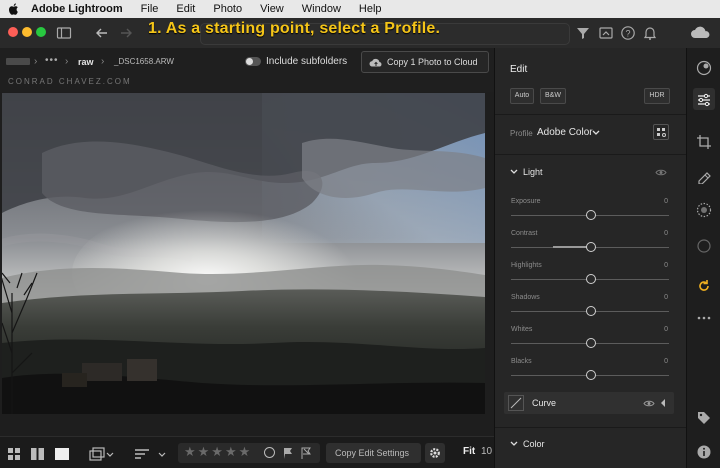 This screenshot has width=720, height=468. I want to click on contrast-slider-knob, so click(591, 247).